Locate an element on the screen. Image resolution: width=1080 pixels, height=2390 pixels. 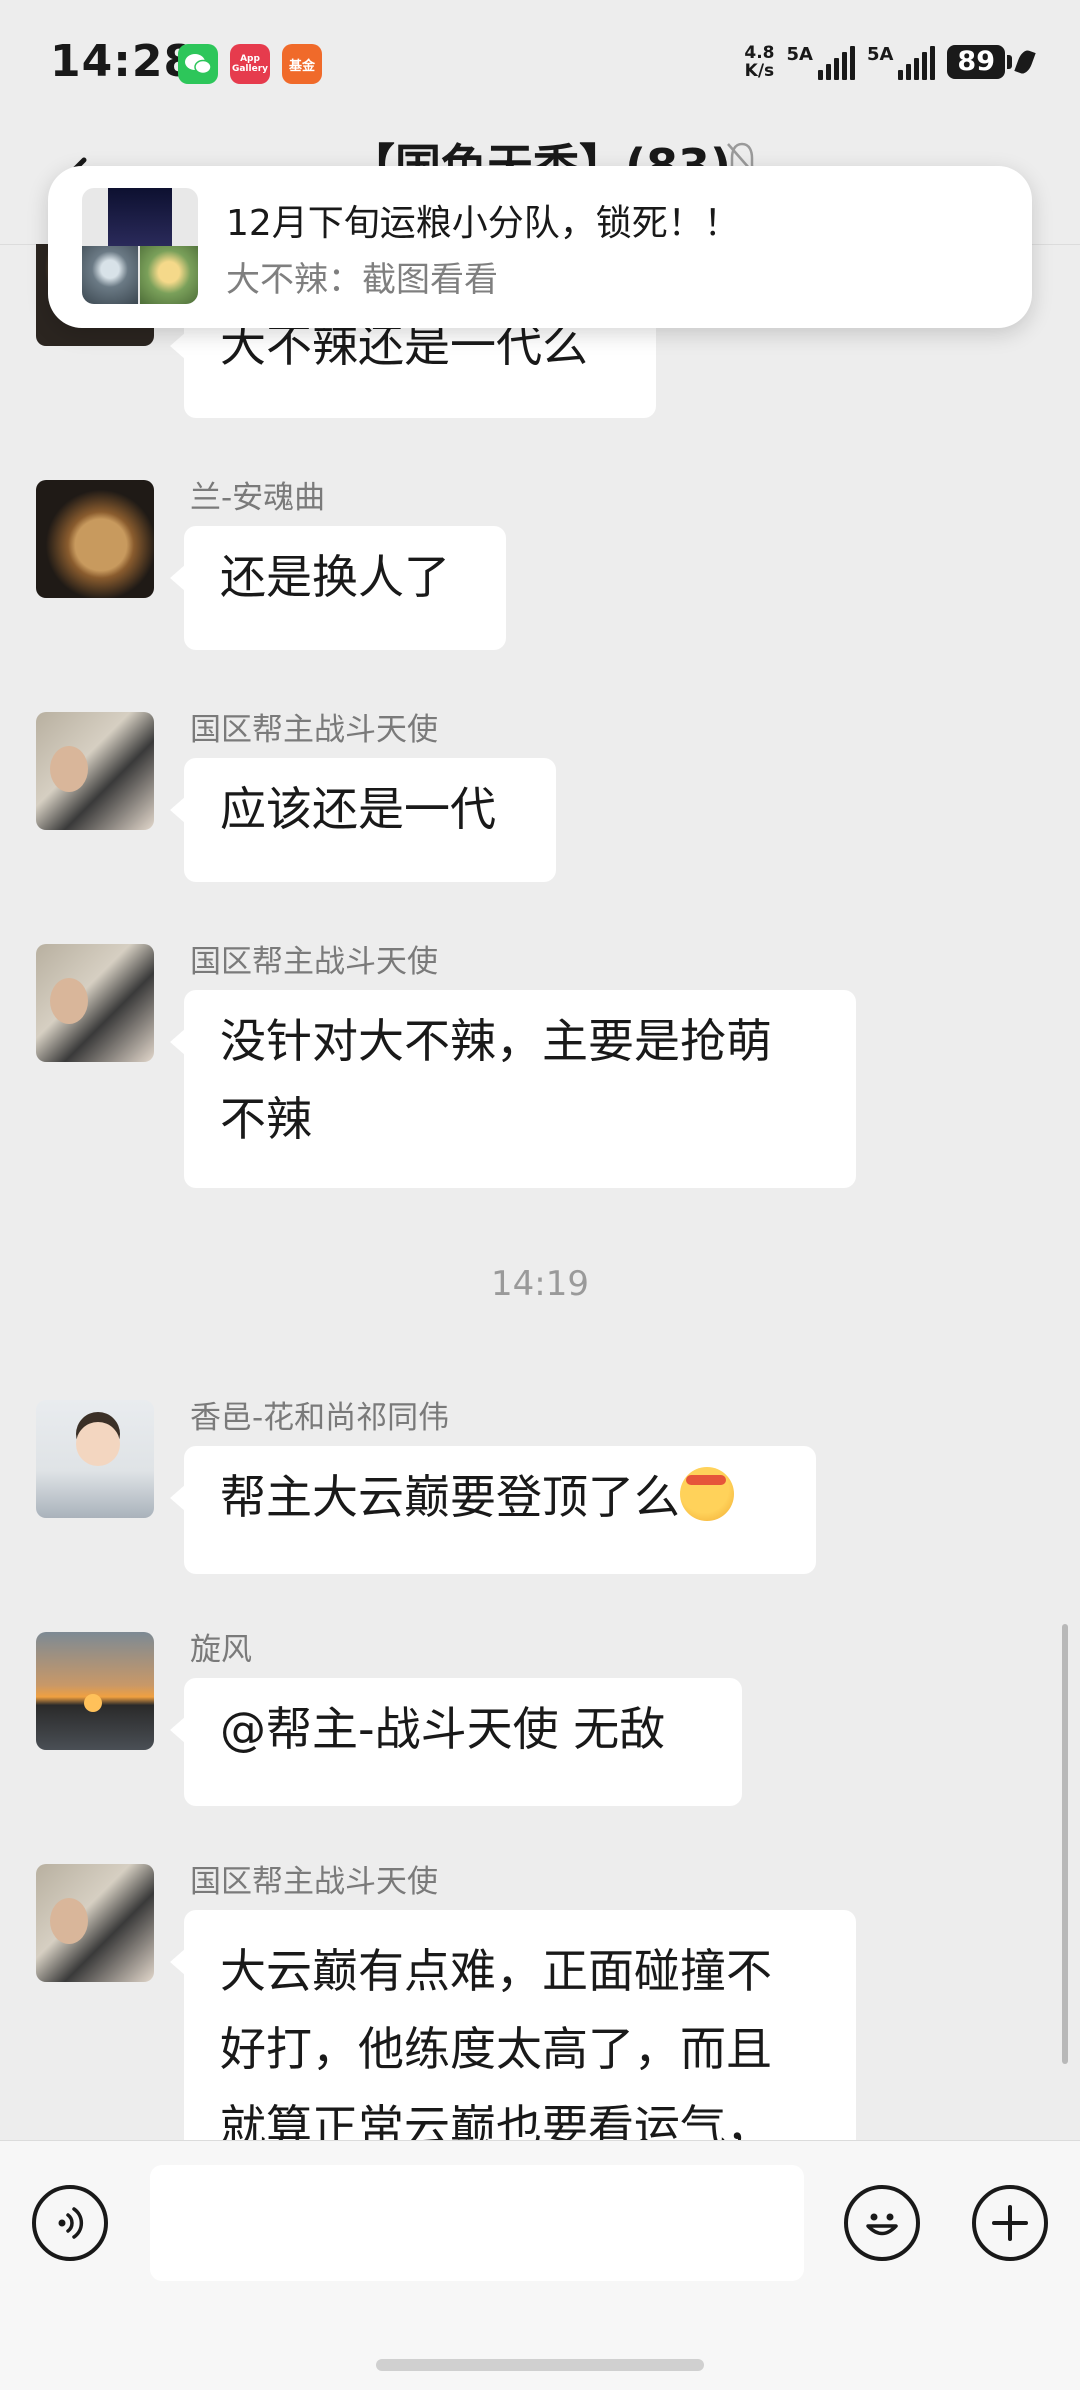
sender-name: 兰-安魂曲 is located at coordinates (258, 498).